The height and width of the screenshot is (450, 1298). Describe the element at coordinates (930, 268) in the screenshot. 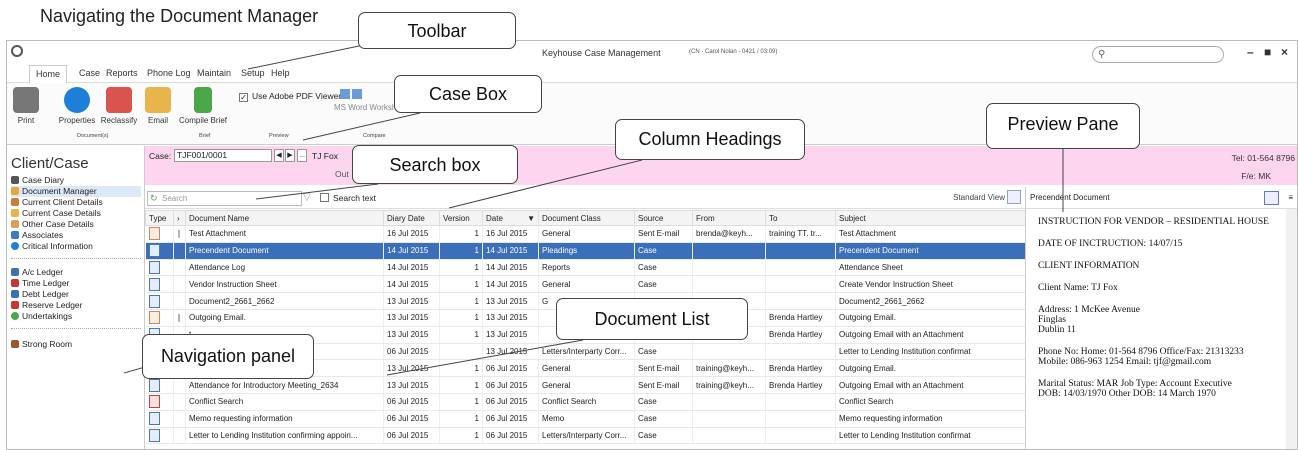

I see `cell-subj: Attendance Sheet` at that location.